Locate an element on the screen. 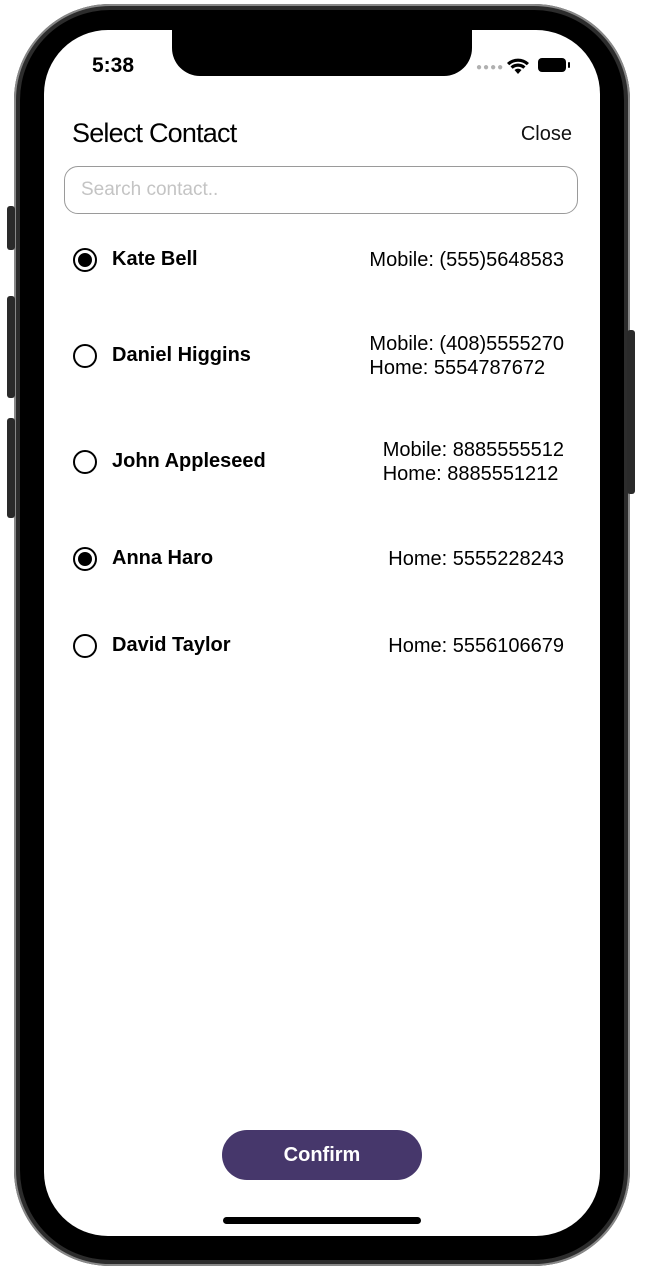 The image size is (656, 1280). search-field is located at coordinates (321, 190).